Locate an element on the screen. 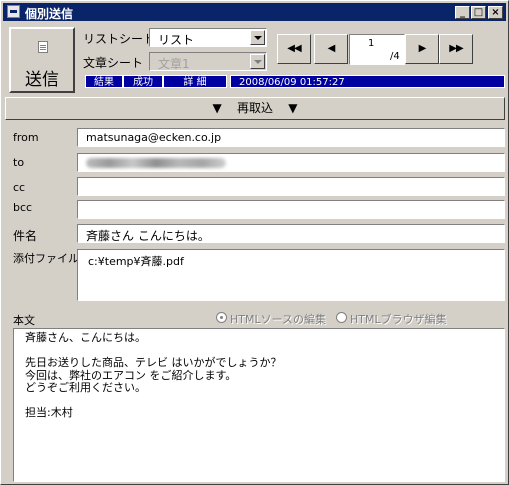  doc-sheet-label: 文章シート is located at coordinates (113, 63).